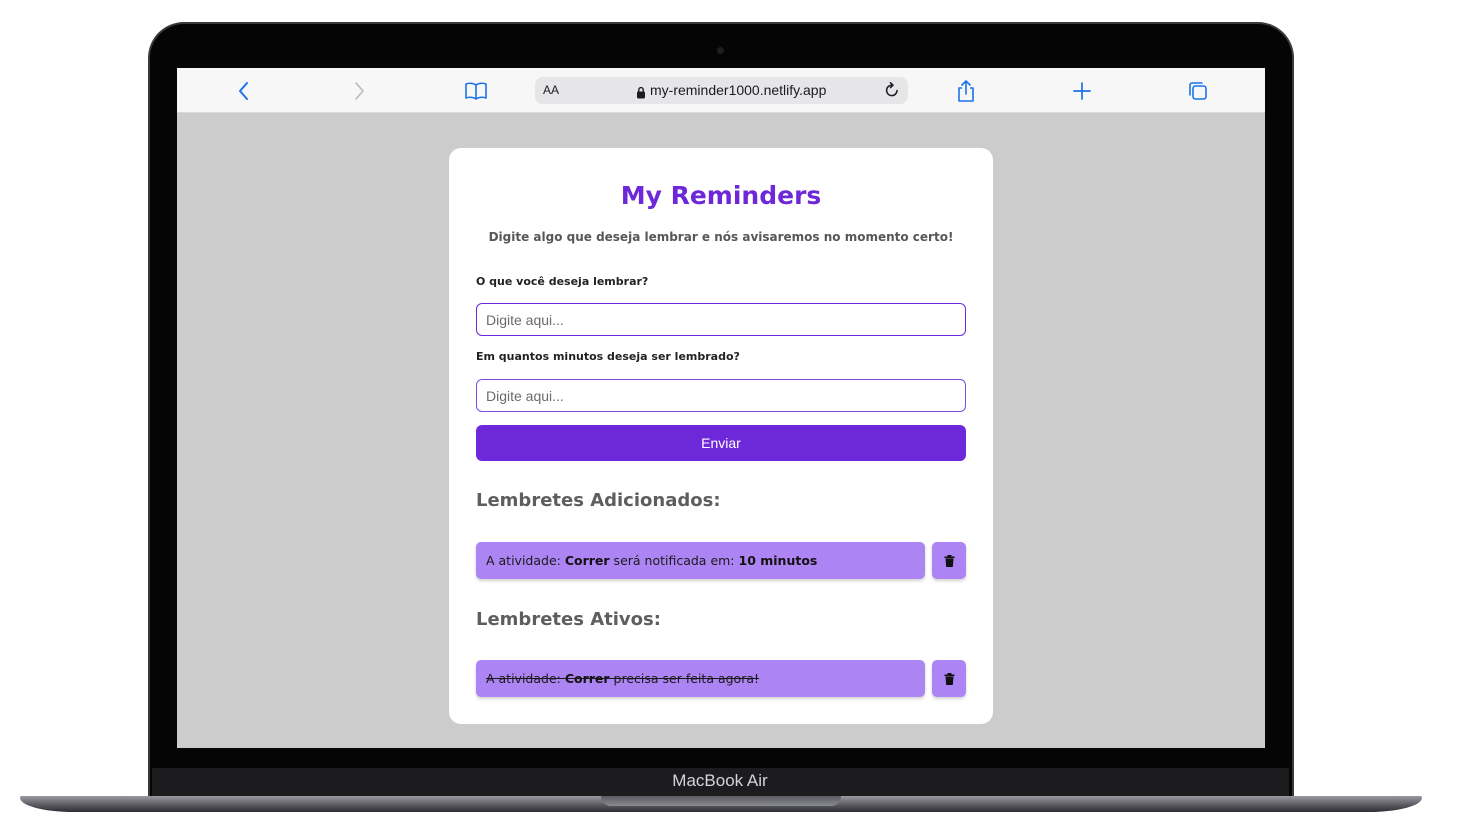 The width and height of the screenshot is (1459, 835). What do you see at coordinates (598, 500) in the screenshot?
I see `added-reminders-heading: Lembretes Adicionados:` at bounding box center [598, 500].